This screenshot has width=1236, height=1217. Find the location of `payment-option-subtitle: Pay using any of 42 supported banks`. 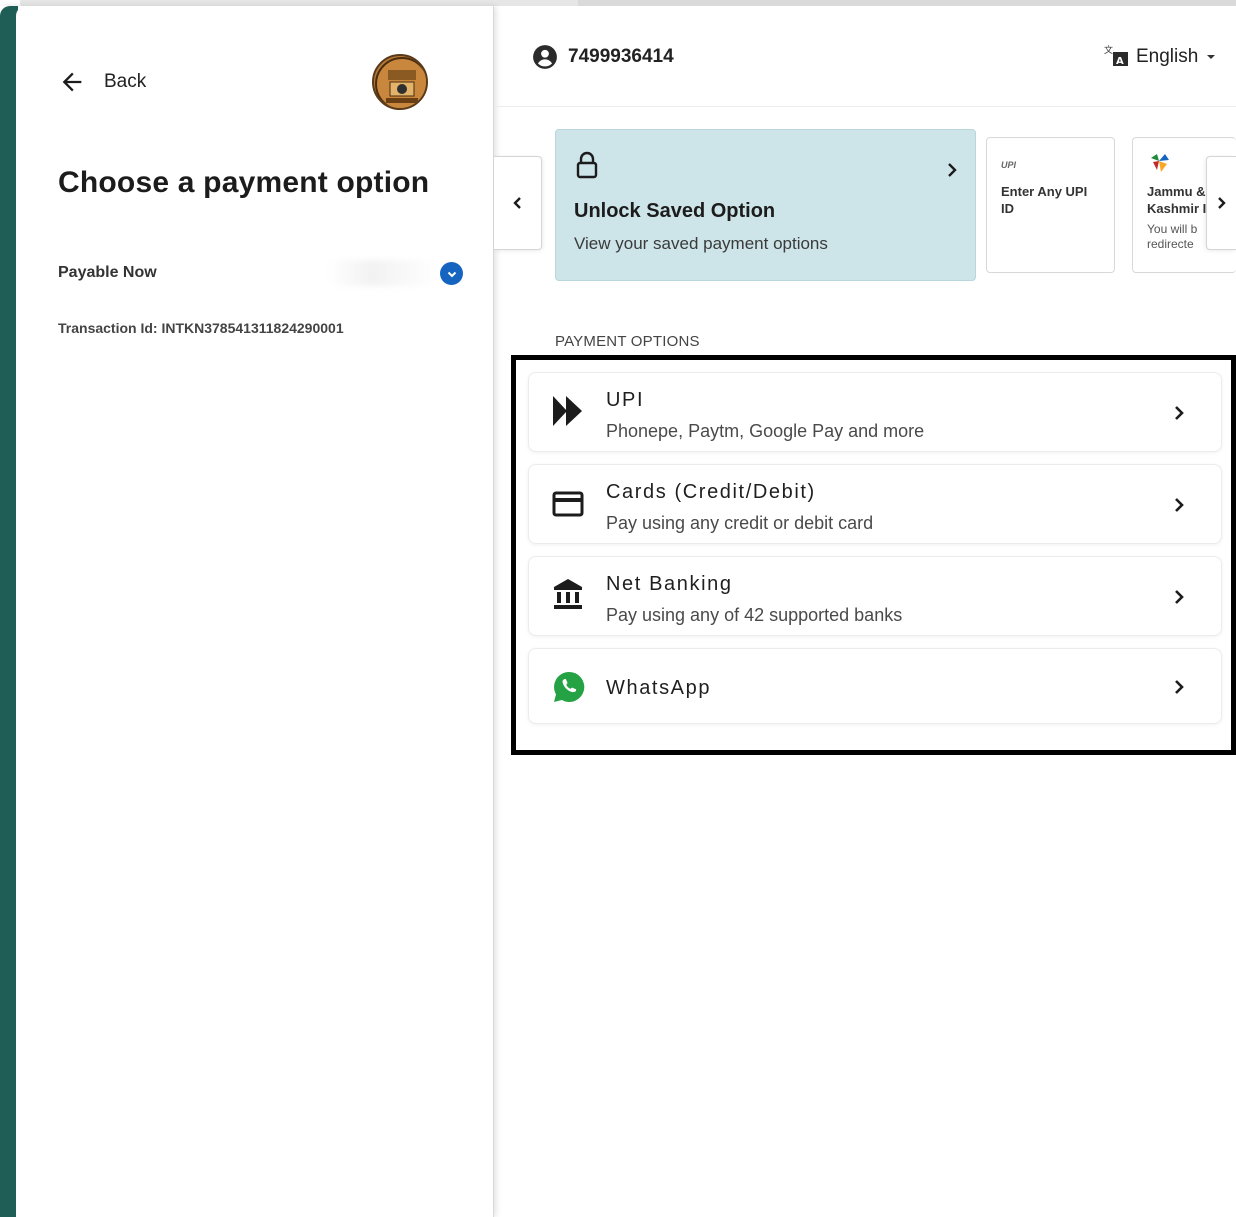

payment-option-subtitle: Pay using any of 42 supported banks is located at coordinates (754, 615).